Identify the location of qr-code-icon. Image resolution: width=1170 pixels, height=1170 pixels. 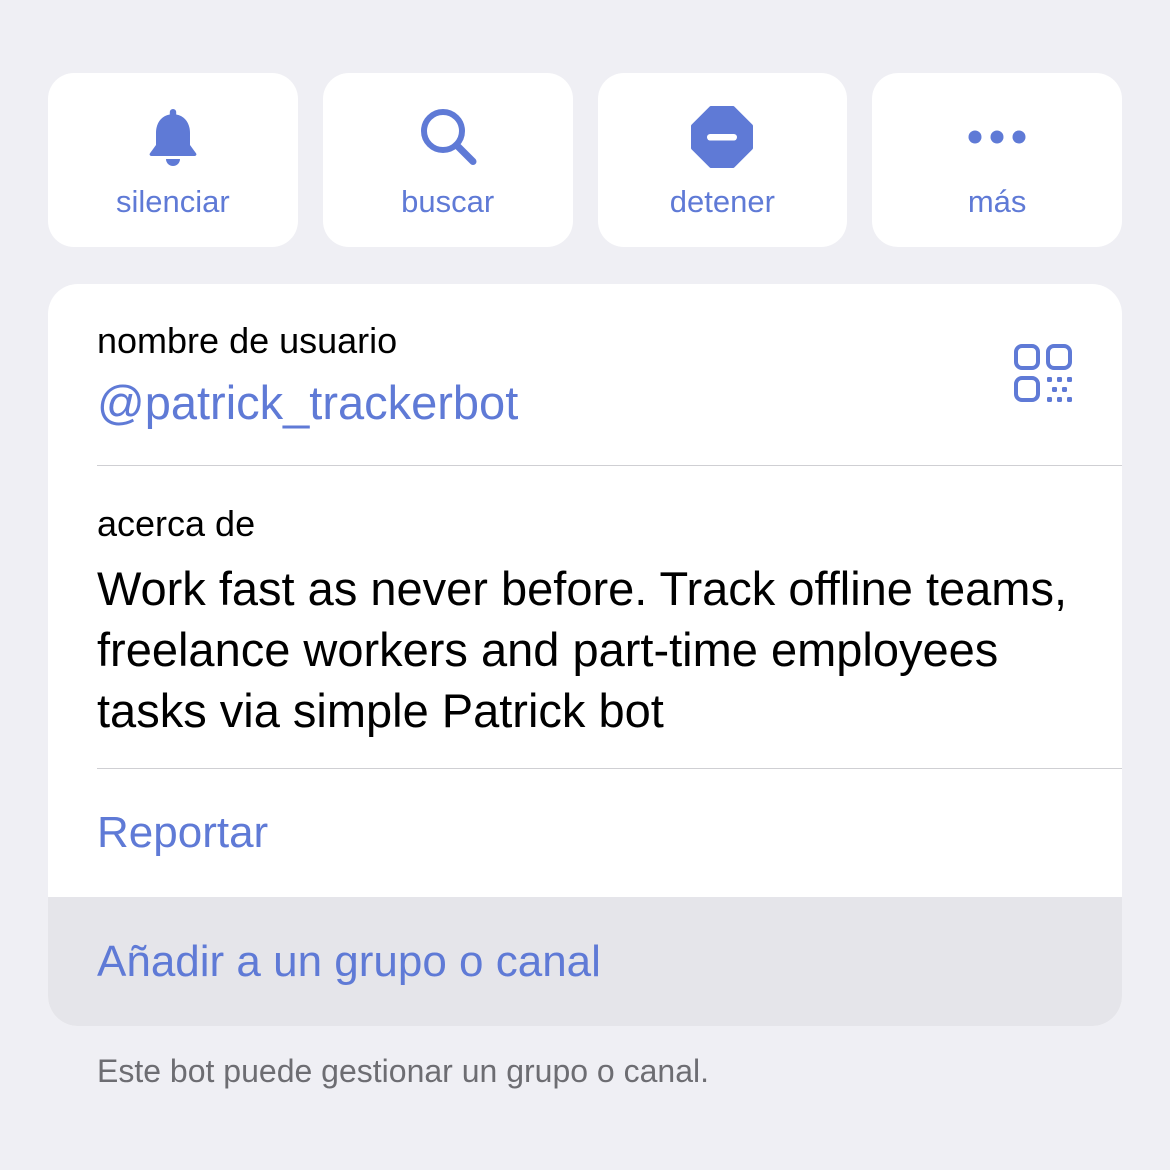
(1044, 374).